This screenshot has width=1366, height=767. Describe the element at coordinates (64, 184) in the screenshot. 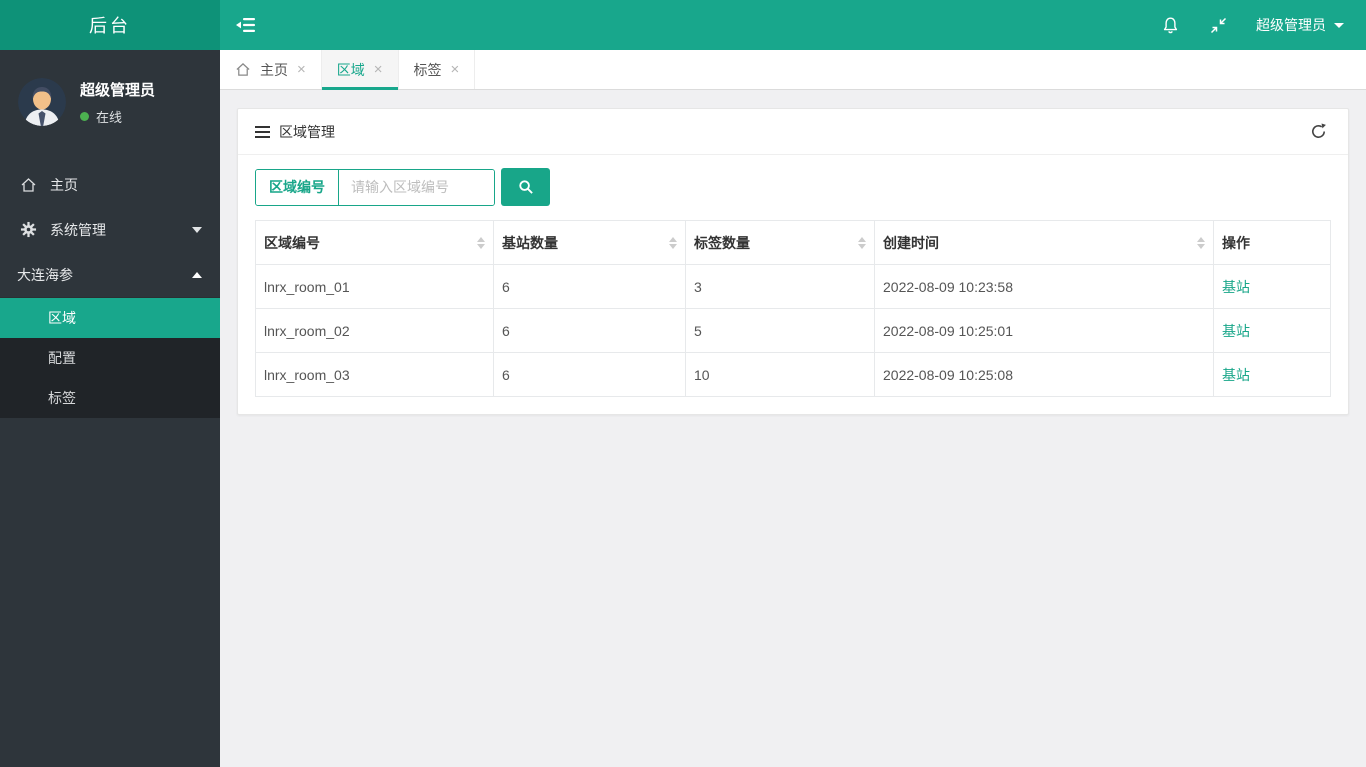

I see `sidebar-item-label: 主页` at that location.